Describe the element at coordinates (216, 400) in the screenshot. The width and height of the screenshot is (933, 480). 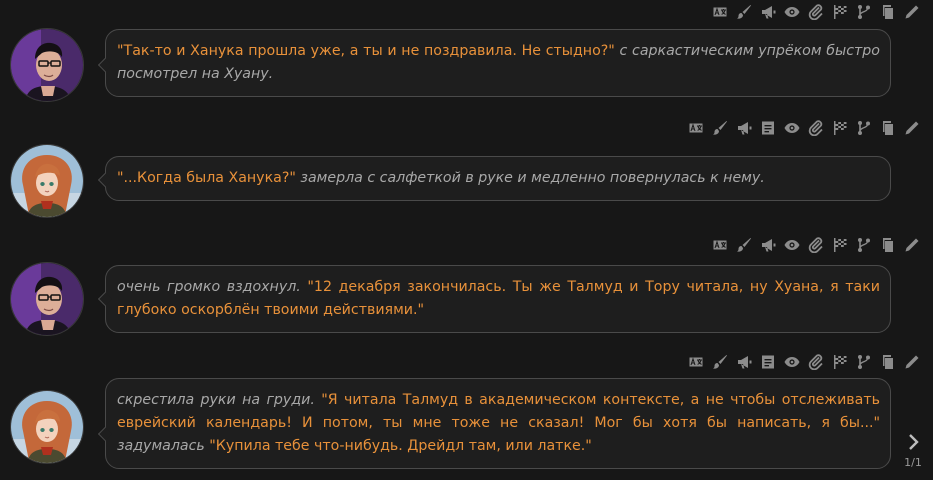
I see `narration-text: скрестила руки на груди.` at that location.